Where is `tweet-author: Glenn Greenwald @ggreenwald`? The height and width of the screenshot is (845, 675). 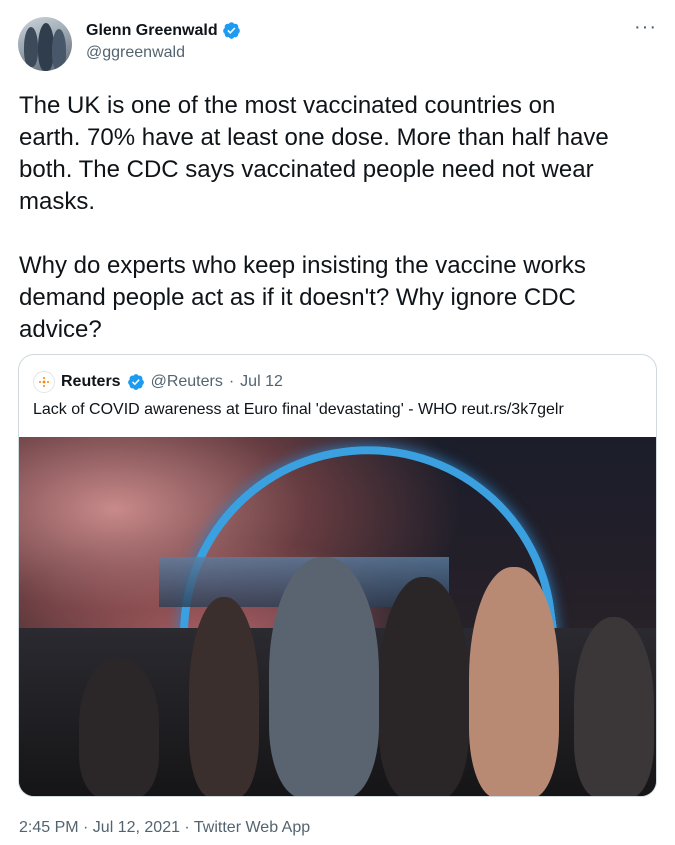 tweet-author: Glenn Greenwald @ggreenwald is located at coordinates (163, 41).